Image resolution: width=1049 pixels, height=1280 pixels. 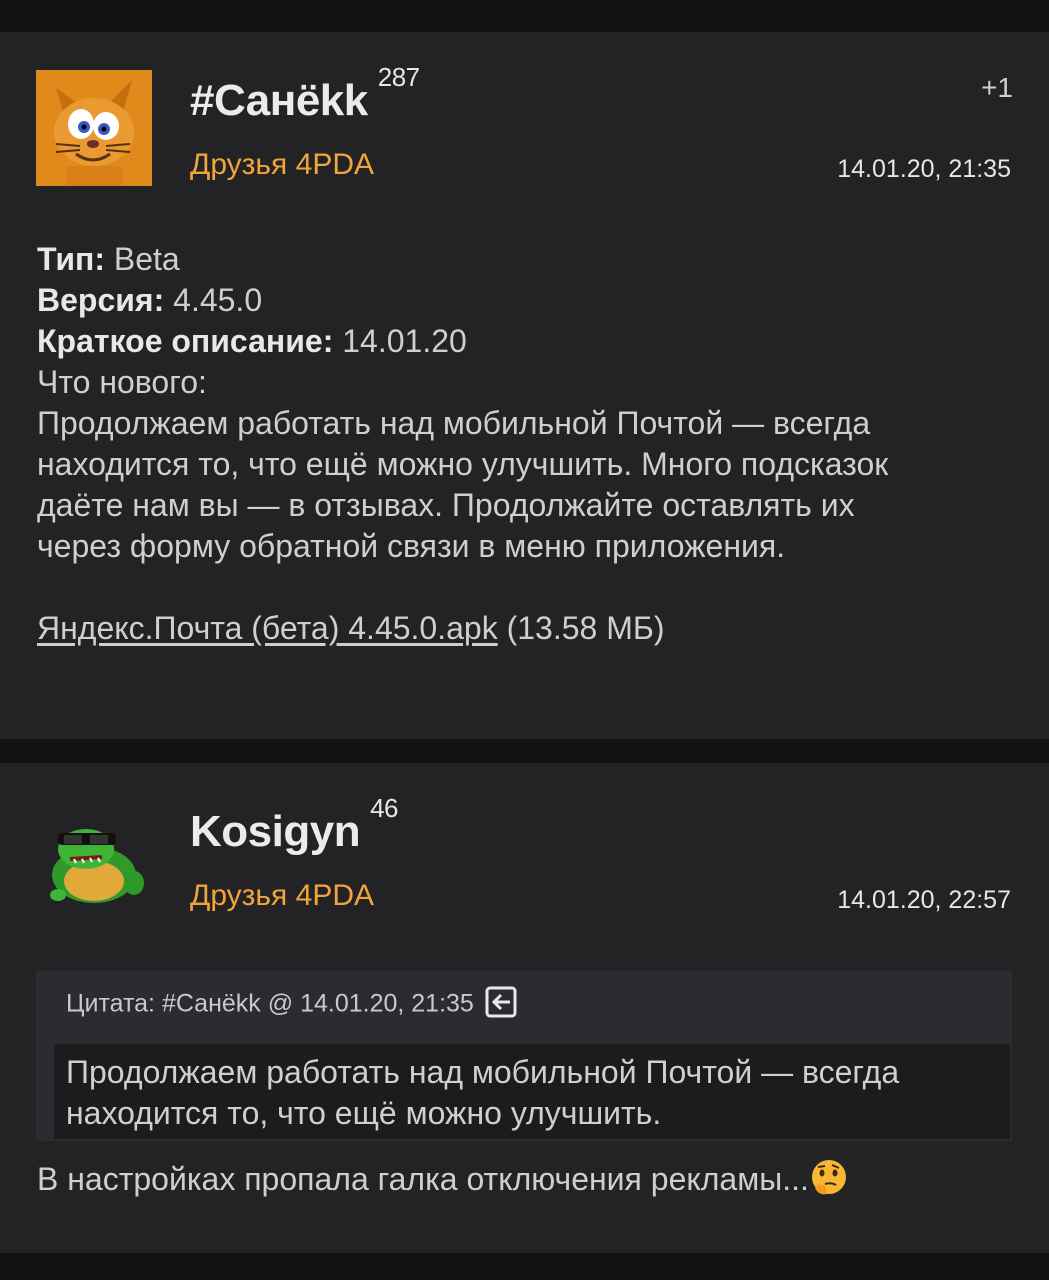 What do you see at coordinates (275, 831) in the screenshot?
I see `author-nick-text: Kosigyn` at bounding box center [275, 831].